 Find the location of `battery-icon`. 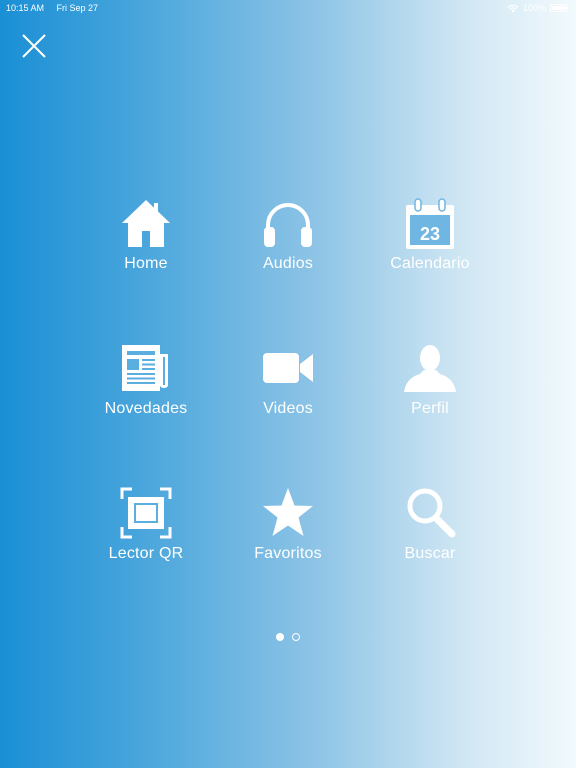

battery-icon is located at coordinates (559, 8).